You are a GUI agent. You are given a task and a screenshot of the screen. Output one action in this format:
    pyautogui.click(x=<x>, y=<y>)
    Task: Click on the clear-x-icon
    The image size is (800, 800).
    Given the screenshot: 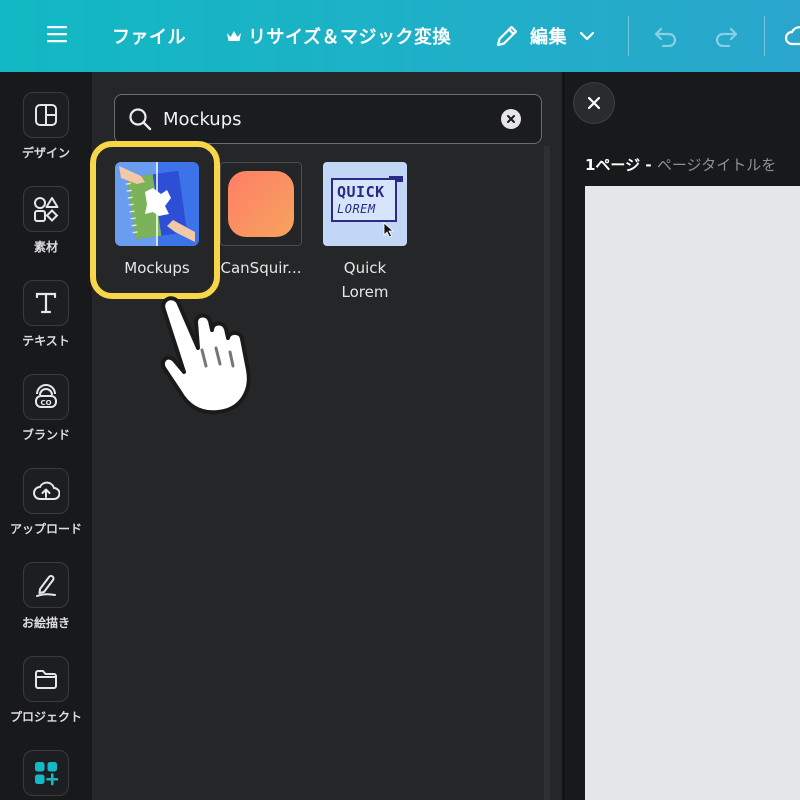 What is the action you would take?
    pyautogui.click(x=511, y=119)
    